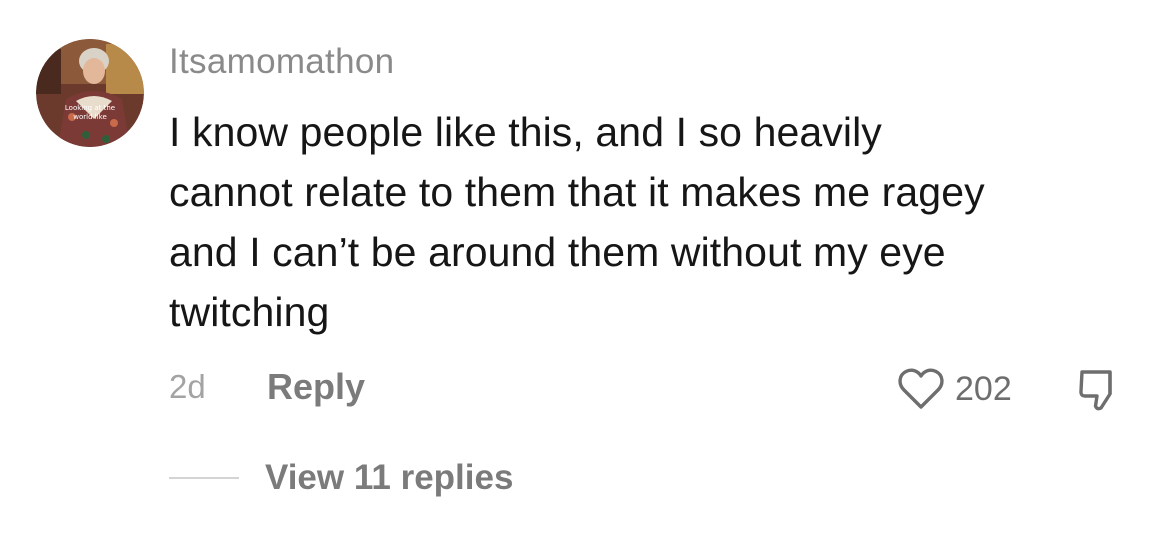 The image size is (1170, 547). Describe the element at coordinates (983, 388) in the screenshot. I see `like-count: 202` at that location.